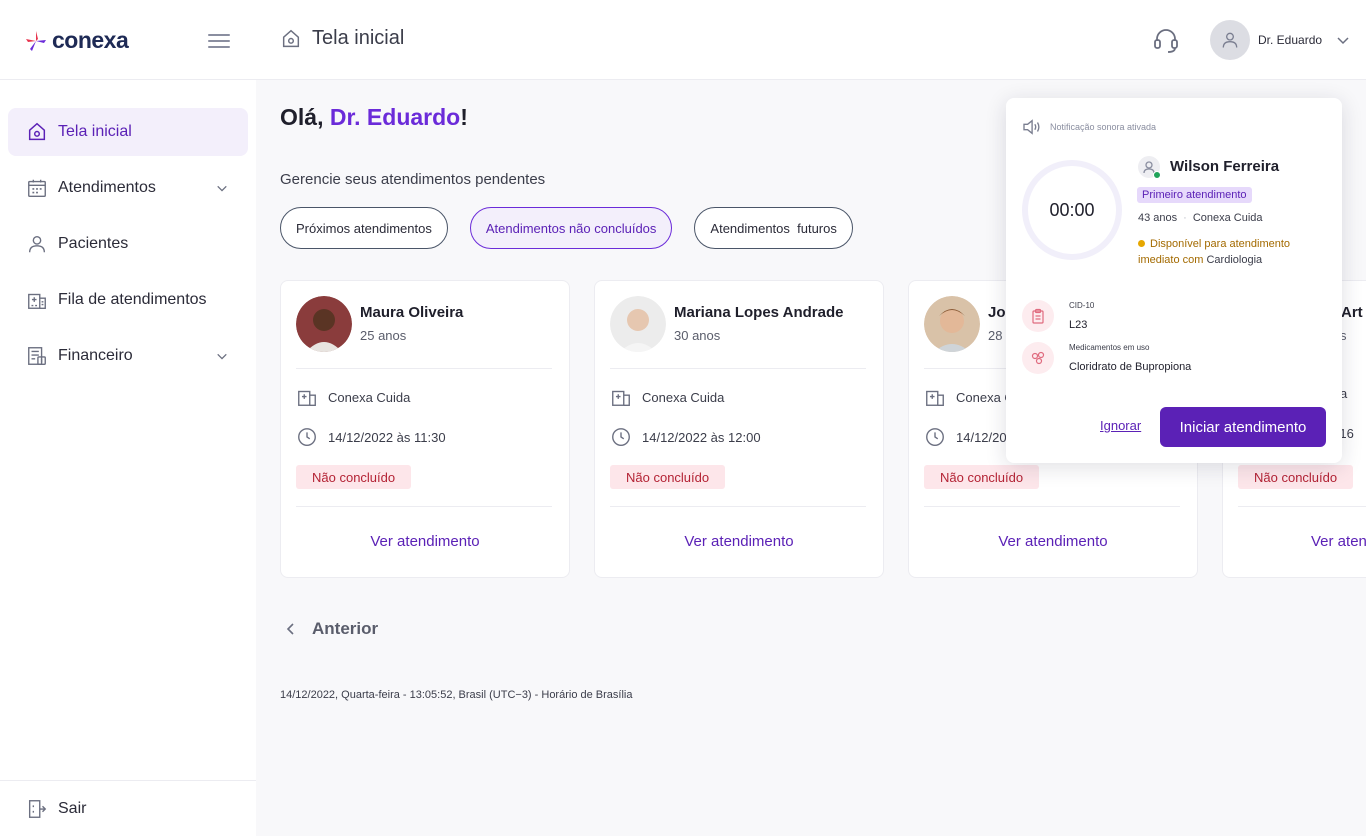  I want to click on view-appointment-link: Ver aten, so click(1338, 541).